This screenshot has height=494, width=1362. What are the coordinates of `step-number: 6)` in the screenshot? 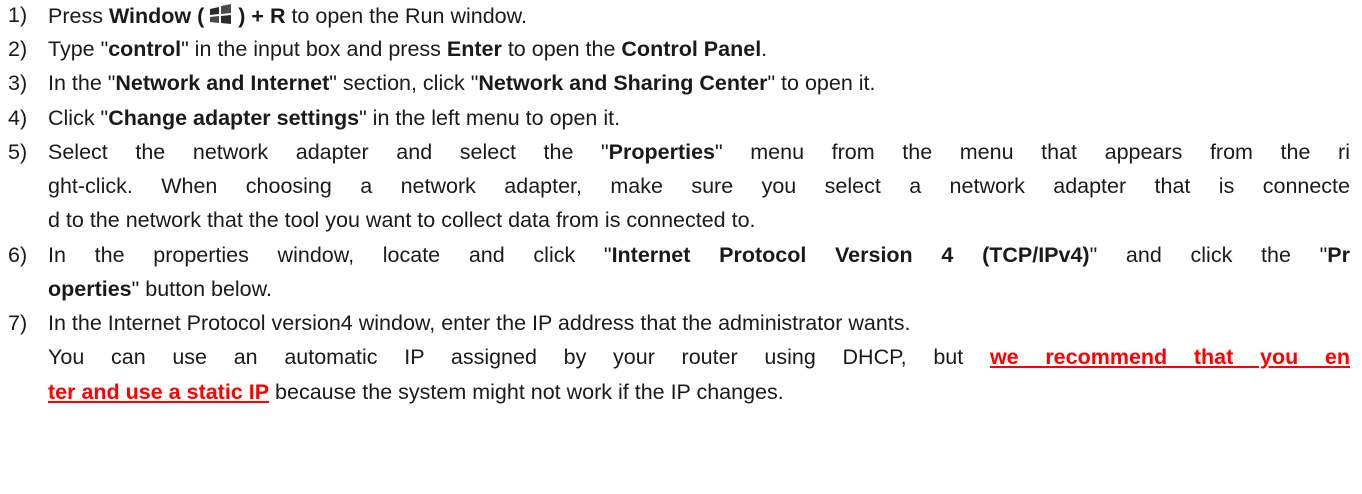 It's located at (18, 255).